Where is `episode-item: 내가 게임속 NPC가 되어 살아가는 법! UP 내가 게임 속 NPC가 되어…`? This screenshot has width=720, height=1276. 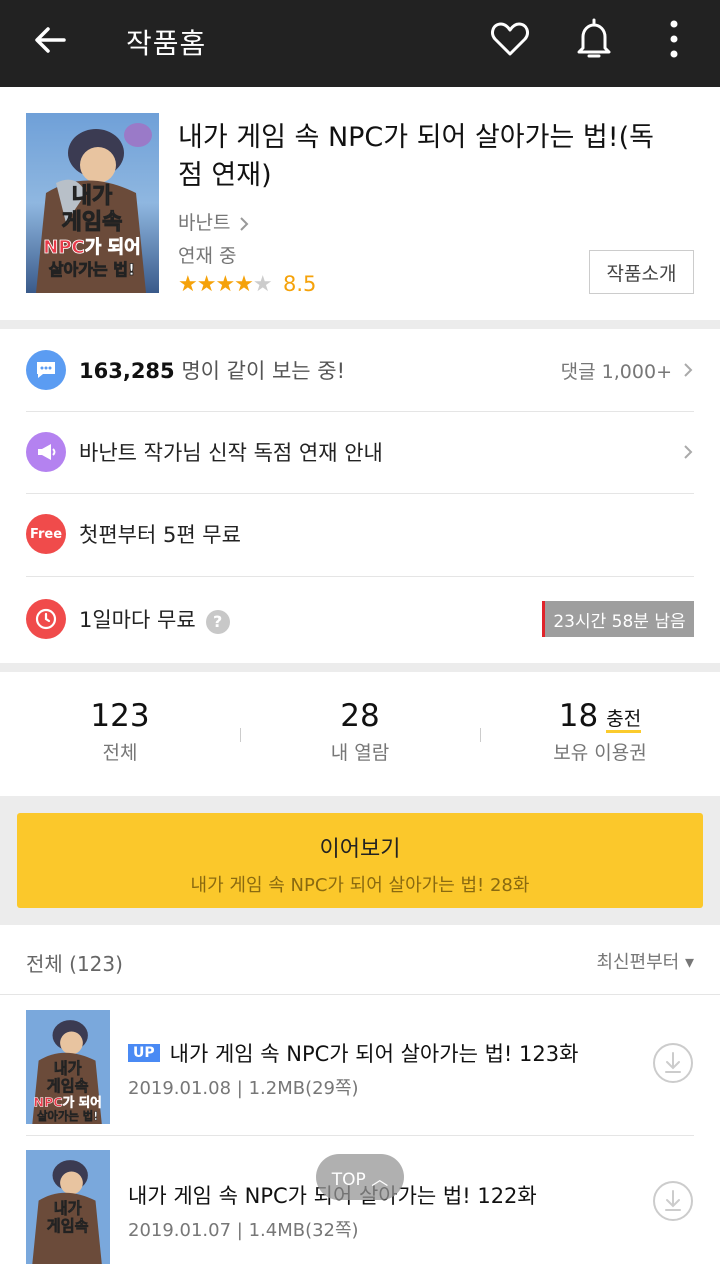
episode-item: 내가 게임속 NPC가 되어 살아가는 법! UP 내가 게임 속 NPC가 되어… is located at coordinates (360, 1066).